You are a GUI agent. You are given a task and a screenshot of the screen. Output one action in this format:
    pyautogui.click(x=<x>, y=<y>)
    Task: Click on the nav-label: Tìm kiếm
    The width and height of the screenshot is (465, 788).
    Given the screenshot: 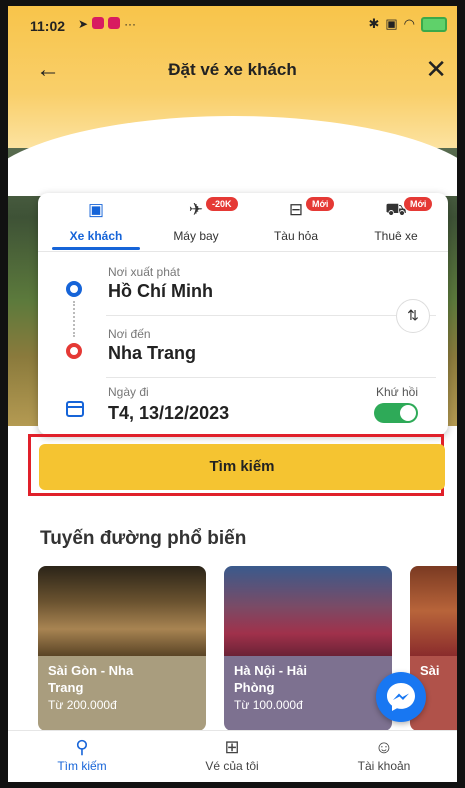 What is the action you would take?
    pyautogui.click(x=82, y=766)
    